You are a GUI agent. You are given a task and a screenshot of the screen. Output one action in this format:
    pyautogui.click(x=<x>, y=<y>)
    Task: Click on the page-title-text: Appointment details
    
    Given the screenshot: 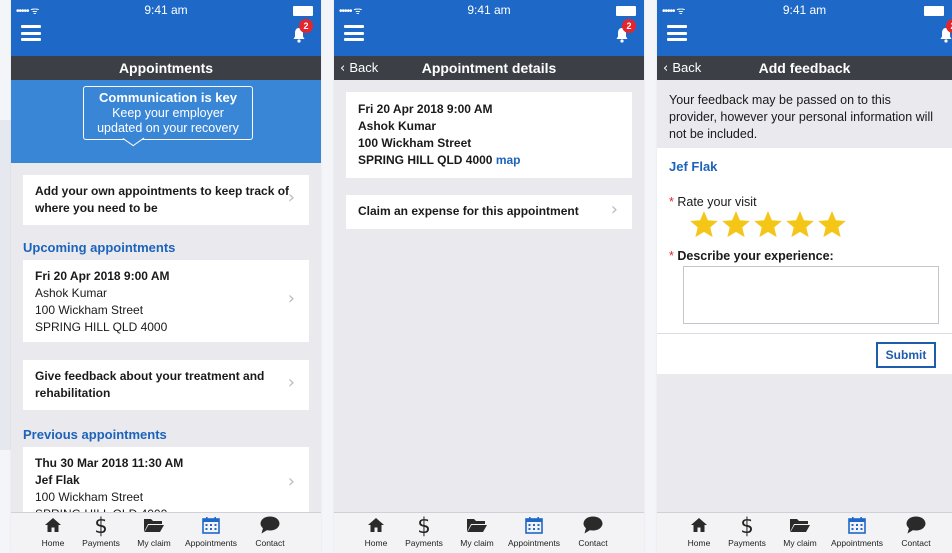 What is the action you would take?
    pyautogui.click(x=489, y=68)
    